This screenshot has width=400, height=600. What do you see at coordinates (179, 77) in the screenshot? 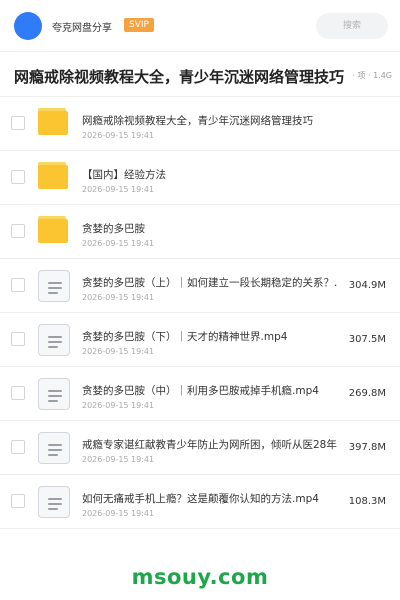
I see `page-title: 网瘾戒除视频教程大全，青少年沉迷网络管理技巧` at bounding box center [179, 77].